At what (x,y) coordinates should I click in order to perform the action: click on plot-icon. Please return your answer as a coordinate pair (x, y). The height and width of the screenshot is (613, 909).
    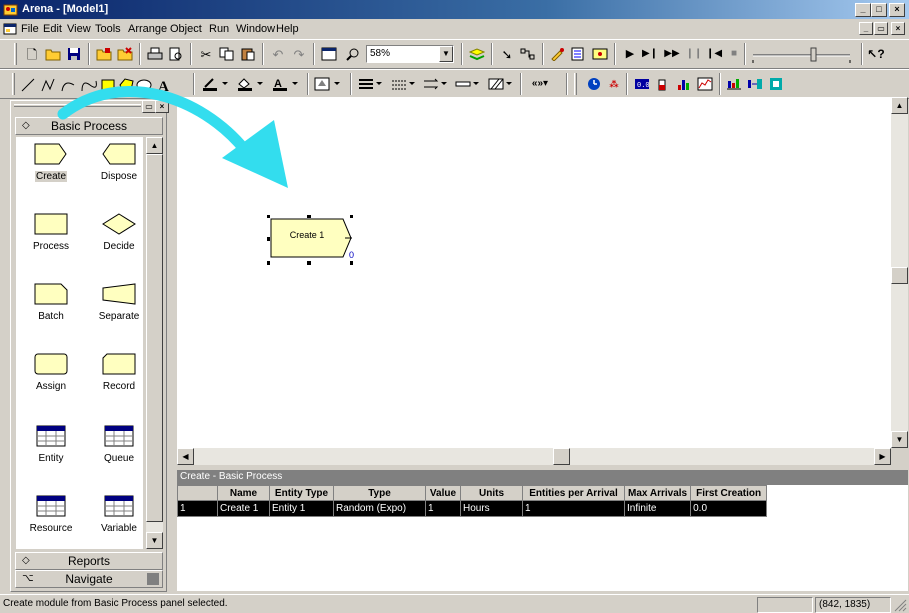
    Looking at the image, I should click on (705, 84).